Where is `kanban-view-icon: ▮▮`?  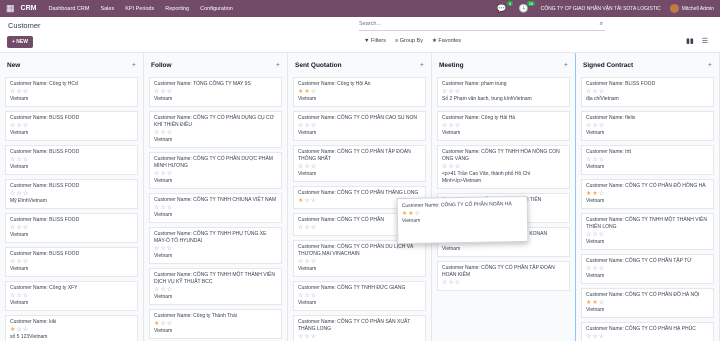
kanban-view-icon: ▮▮ is located at coordinates (690, 41).